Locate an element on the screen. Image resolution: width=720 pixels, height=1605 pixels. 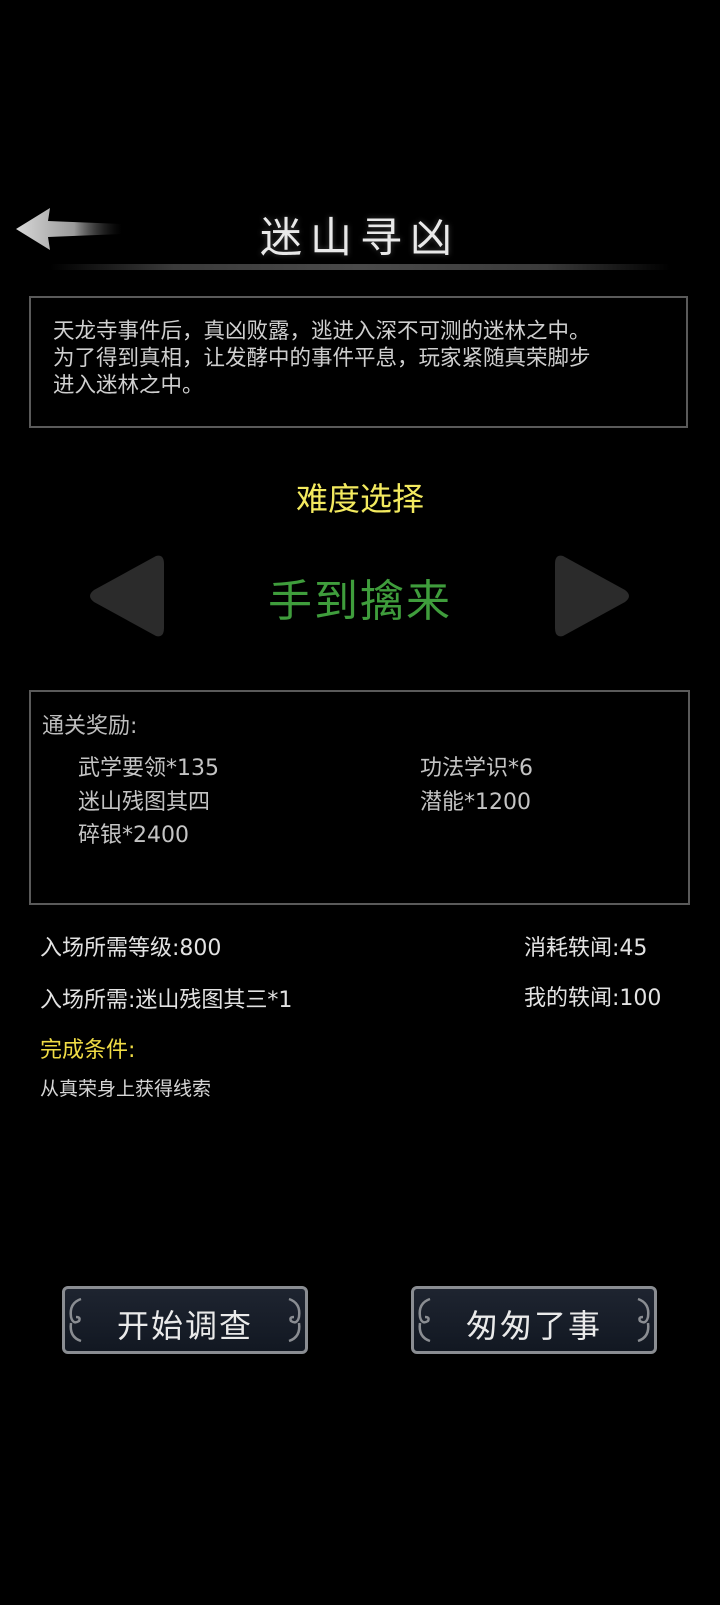
reward-item: 武学要领*135 is located at coordinates (148, 768).